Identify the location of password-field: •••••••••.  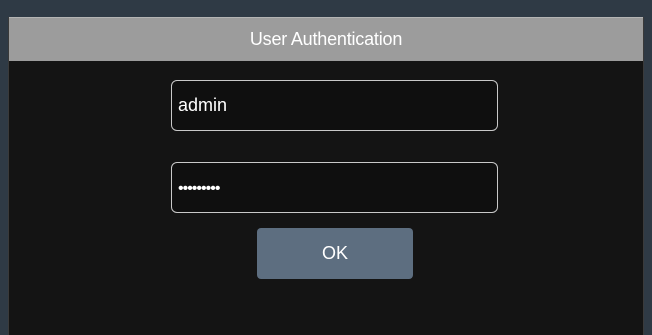
(334, 187).